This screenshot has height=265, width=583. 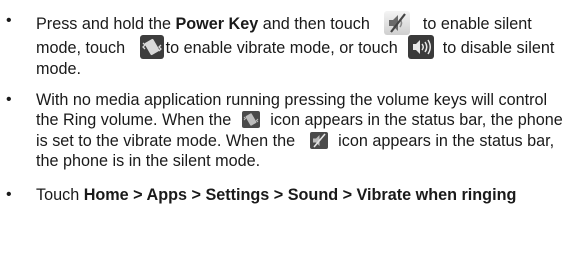 What do you see at coordinates (60, 194) in the screenshot?
I see `item-text: Touch` at bounding box center [60, 194].